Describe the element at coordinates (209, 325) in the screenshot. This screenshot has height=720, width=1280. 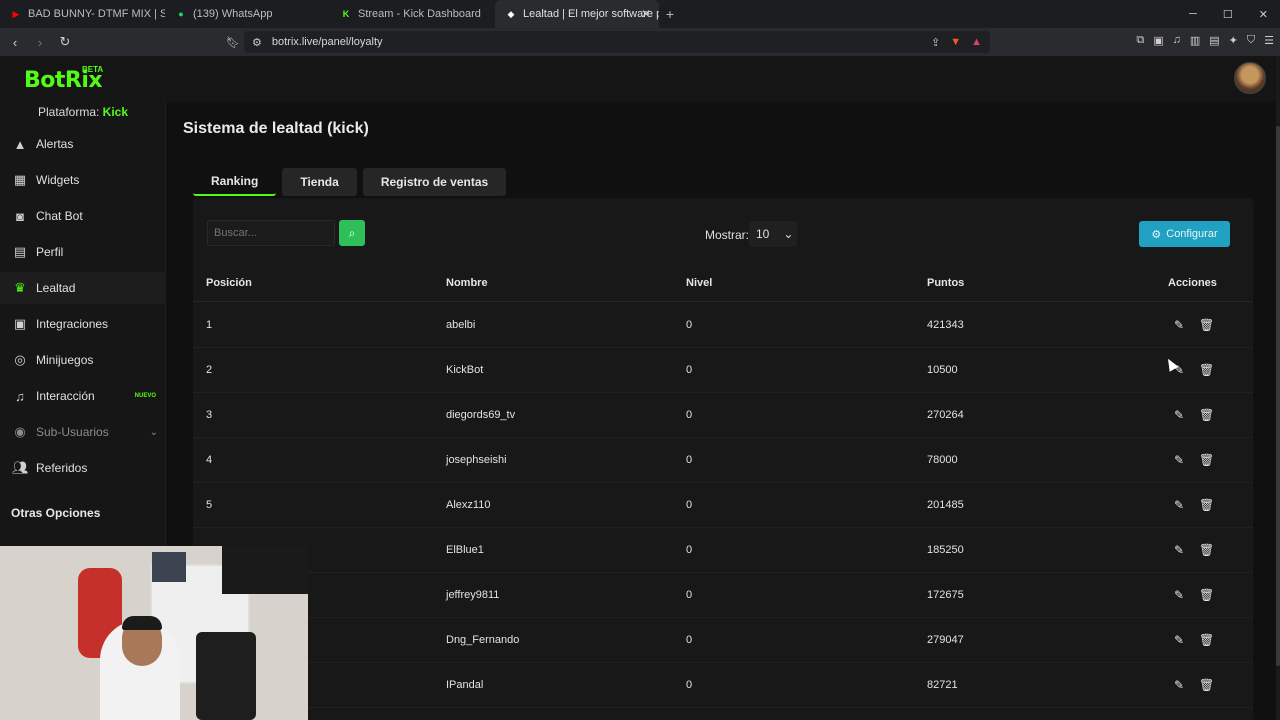
I see `position-cell: 1` at that location.